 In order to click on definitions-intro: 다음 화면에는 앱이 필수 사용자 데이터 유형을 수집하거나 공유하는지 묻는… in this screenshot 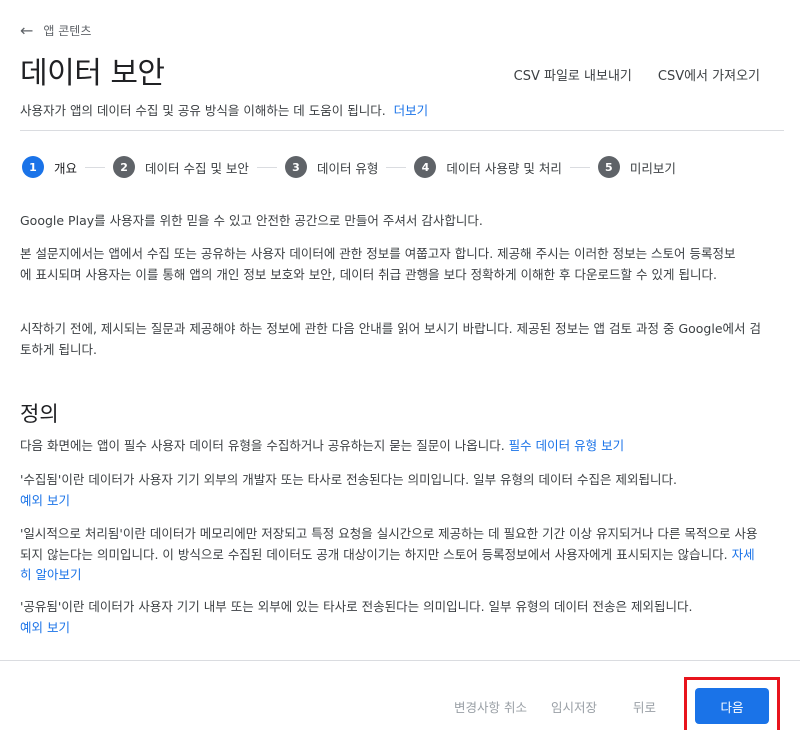, I will do `click(392, 446)`.